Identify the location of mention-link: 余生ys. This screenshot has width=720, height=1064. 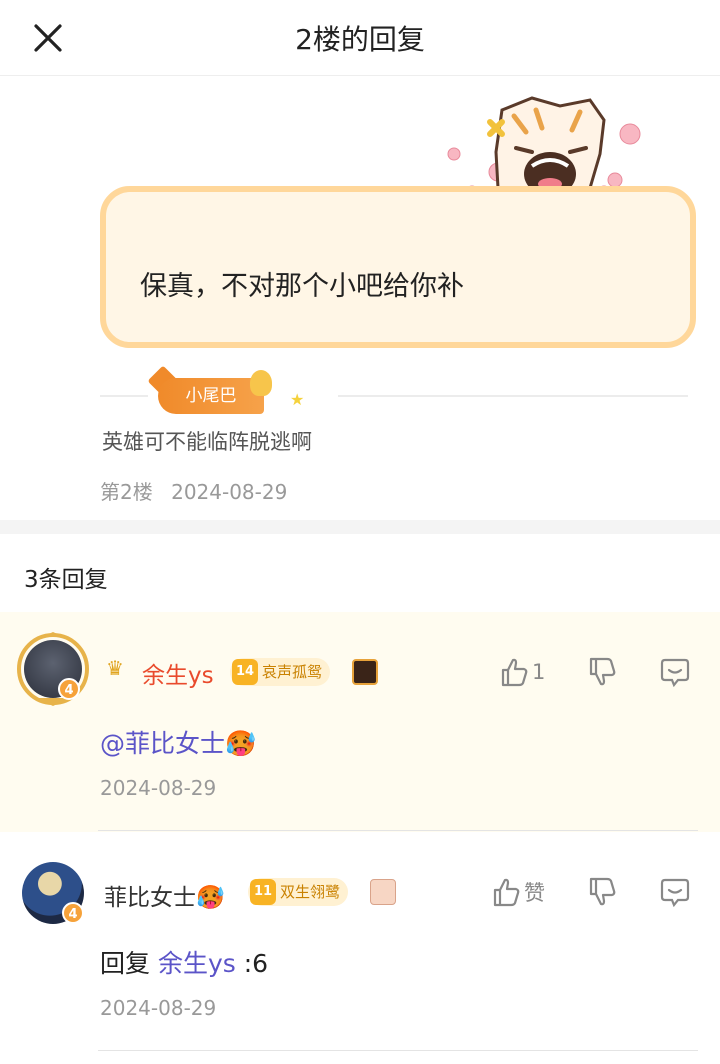
(197, 963).